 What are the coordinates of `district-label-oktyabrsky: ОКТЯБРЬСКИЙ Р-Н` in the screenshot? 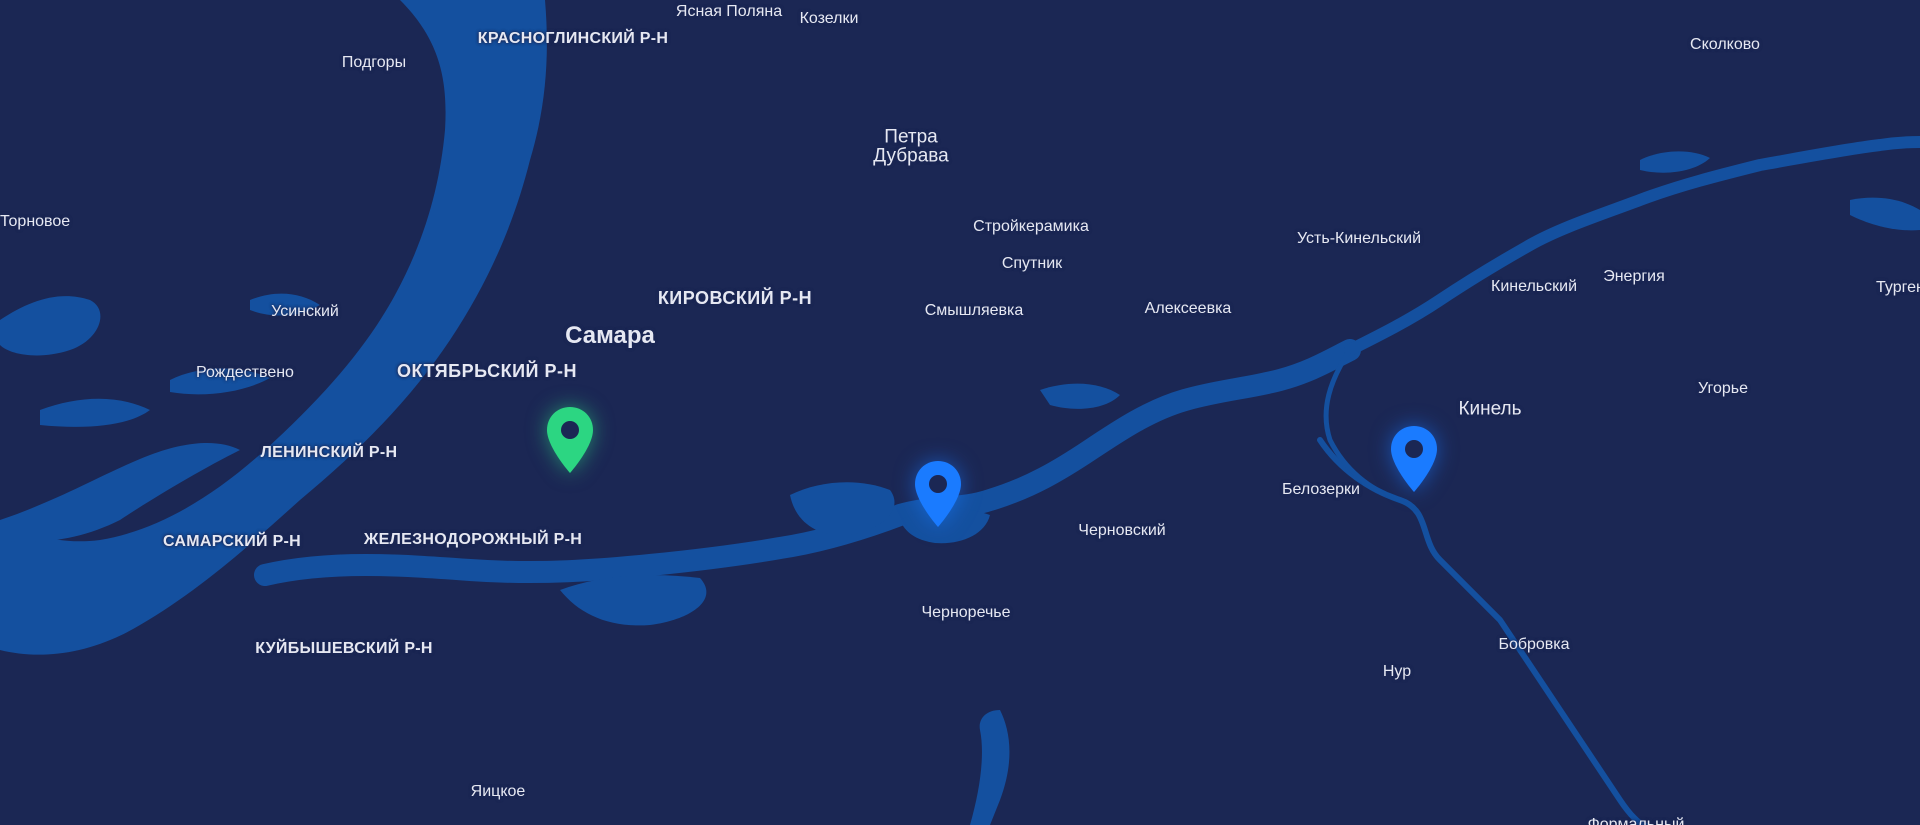 It's located at (487, 371).